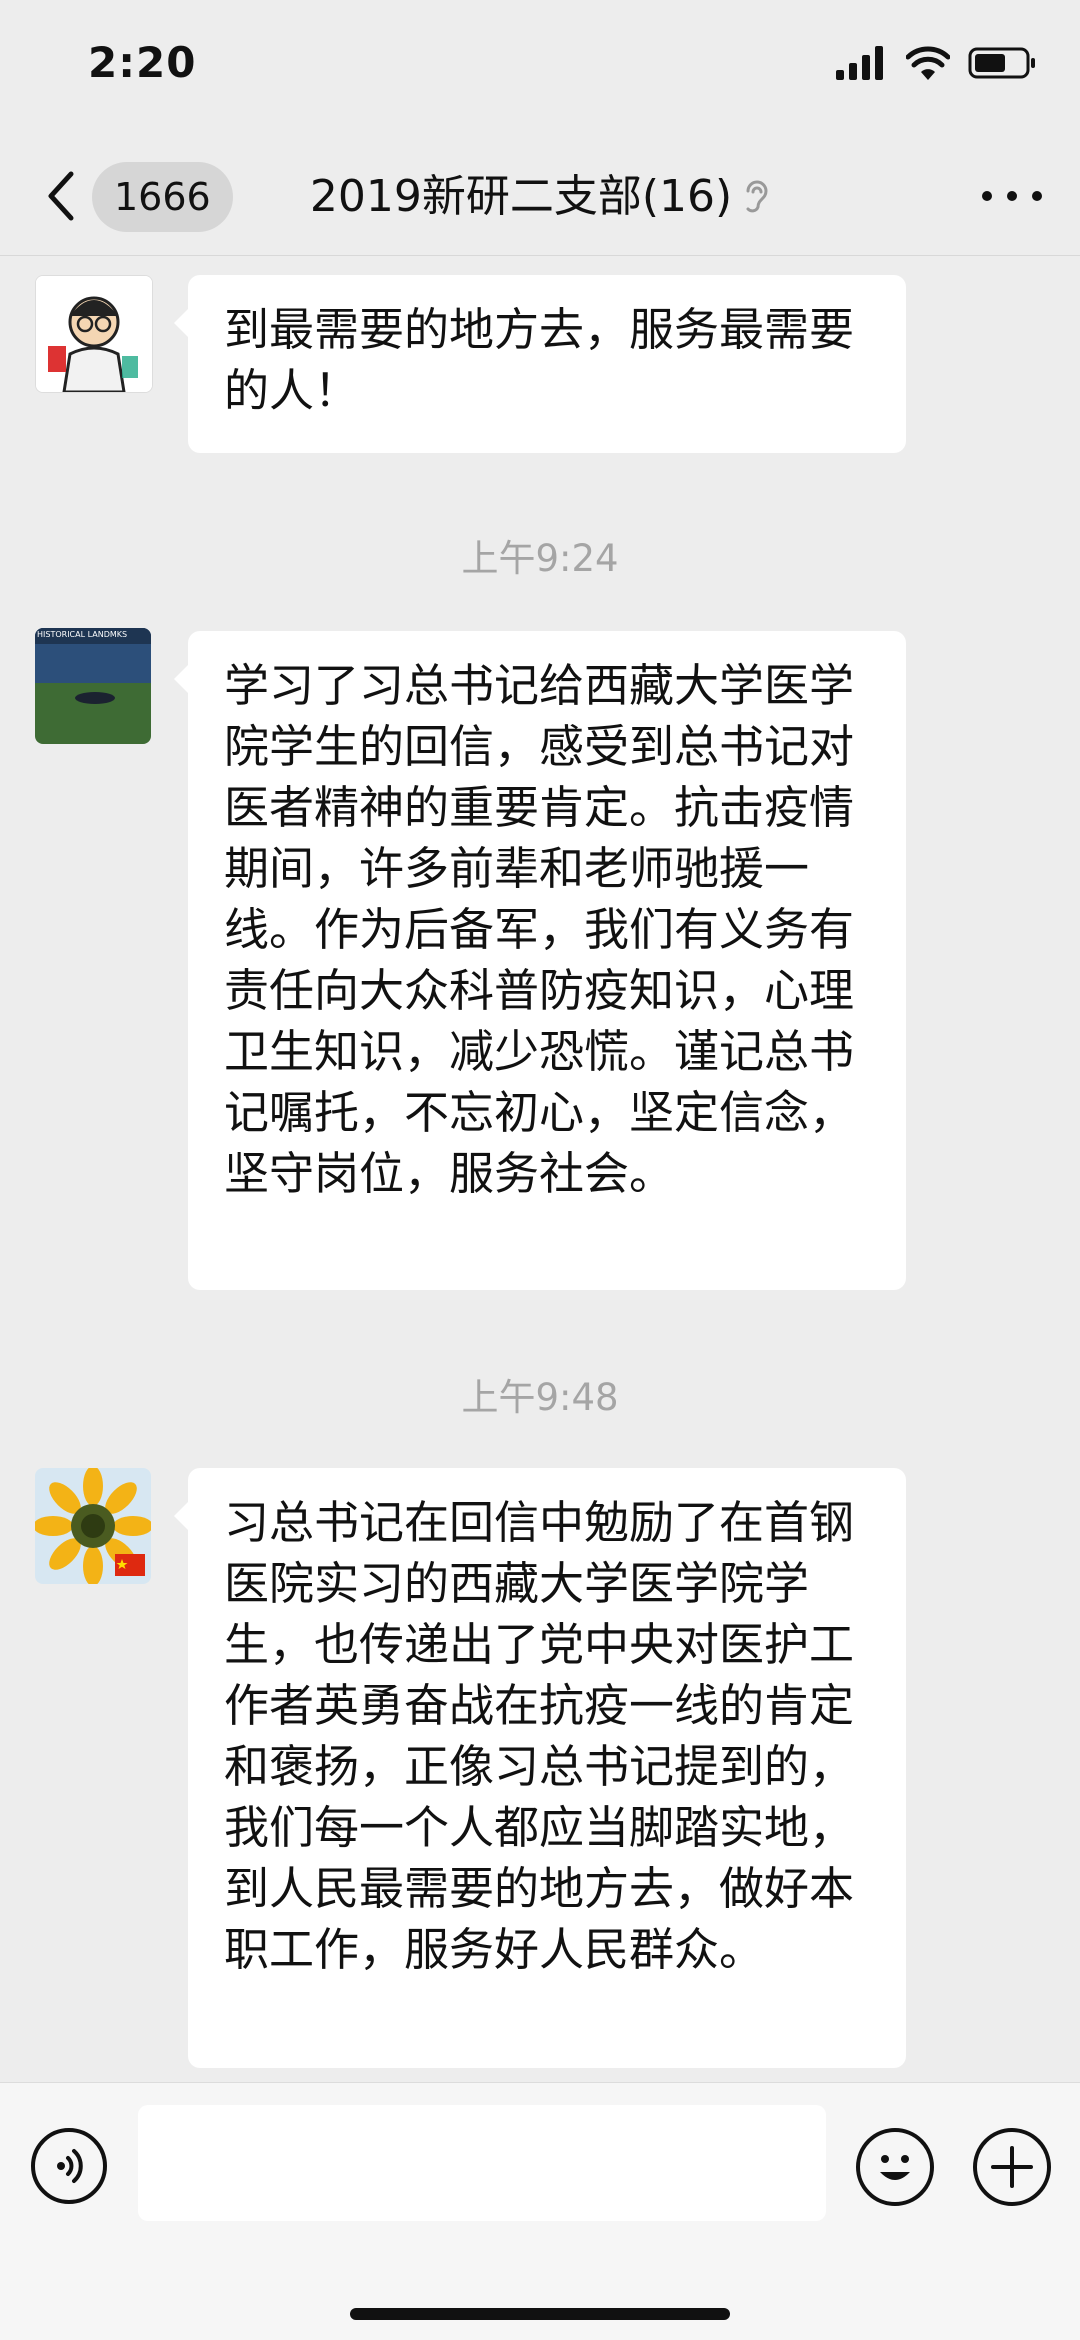  Describe the element at coordinates (94, 334) in the screenshot. I see `cartoon-doctor-avatar` at that location.